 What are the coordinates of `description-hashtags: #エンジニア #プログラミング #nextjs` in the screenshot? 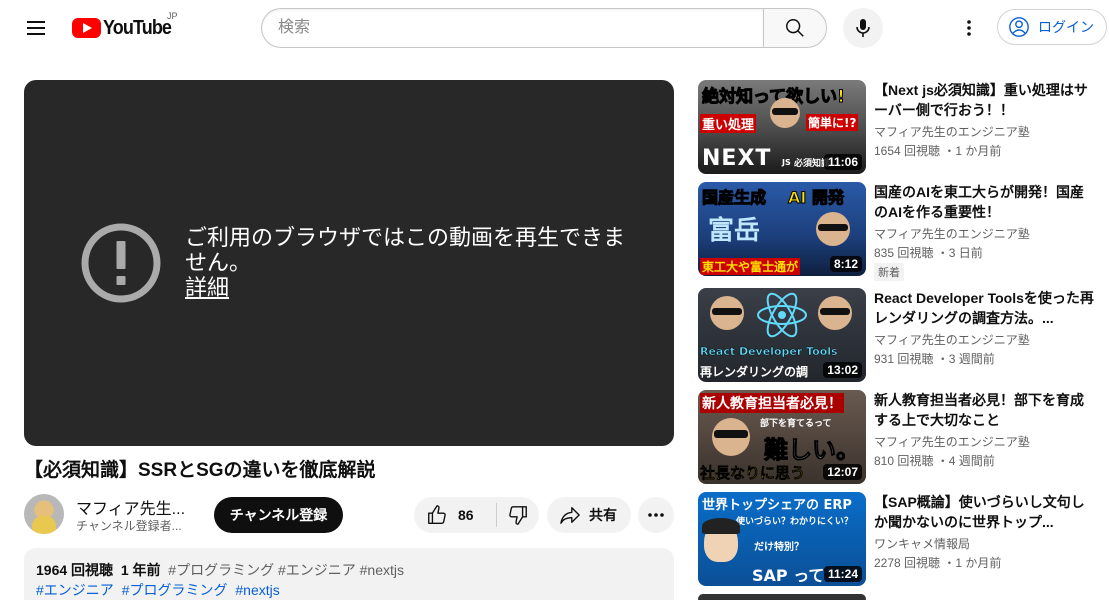 It's located at (349, 590).